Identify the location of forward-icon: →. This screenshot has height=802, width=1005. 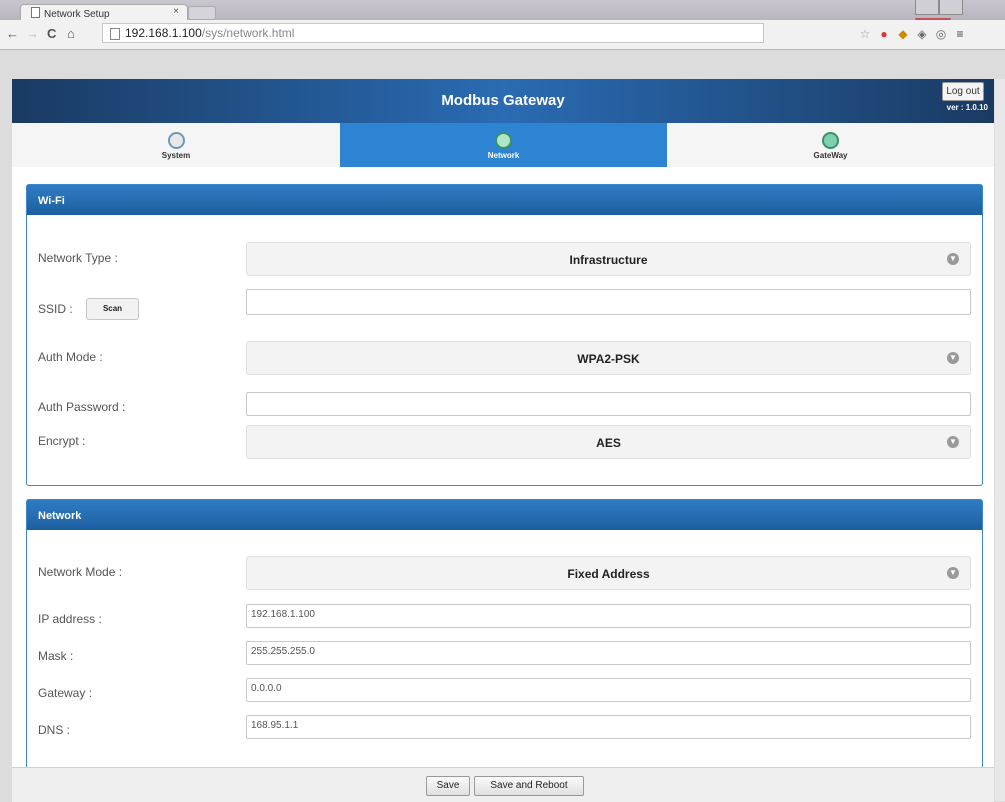
(32, 33).